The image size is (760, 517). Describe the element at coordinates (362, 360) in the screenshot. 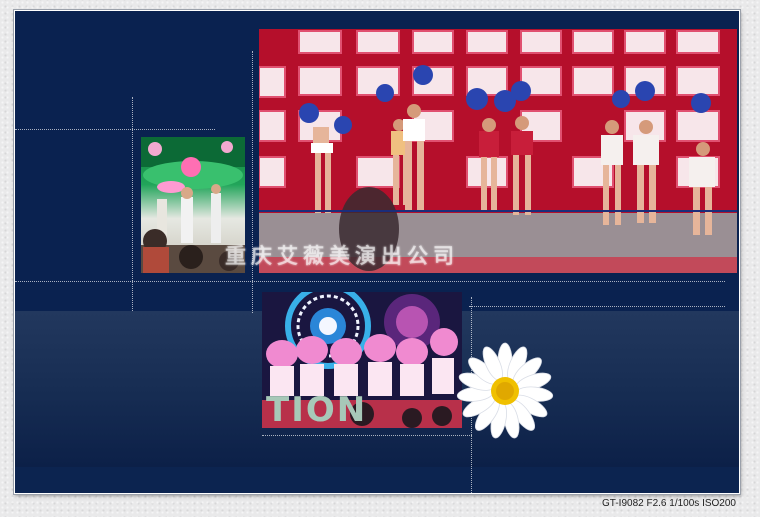

I see `feather-dancers-photo: TION` at that location.